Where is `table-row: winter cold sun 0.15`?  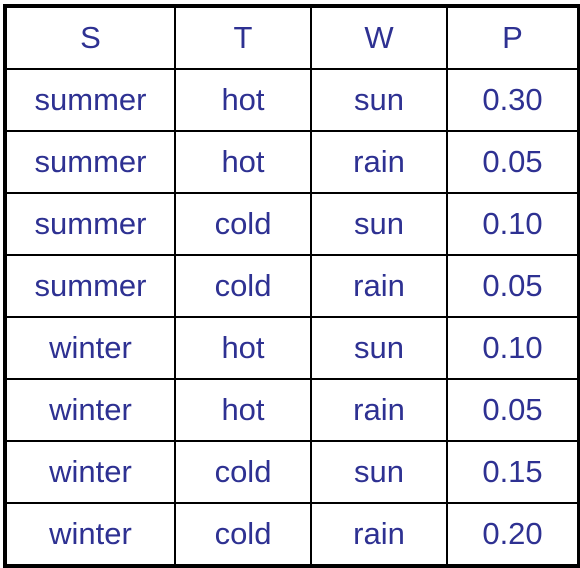 table-row: winter cold sun 0.15 is located at coordinates (292, 472).